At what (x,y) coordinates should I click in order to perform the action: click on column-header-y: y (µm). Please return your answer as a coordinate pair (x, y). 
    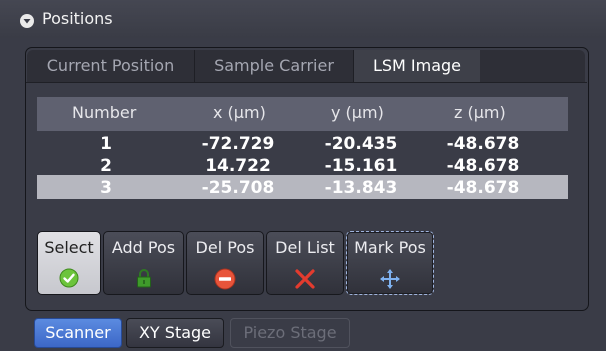
    Looking at the image, I should click on (357, 112).